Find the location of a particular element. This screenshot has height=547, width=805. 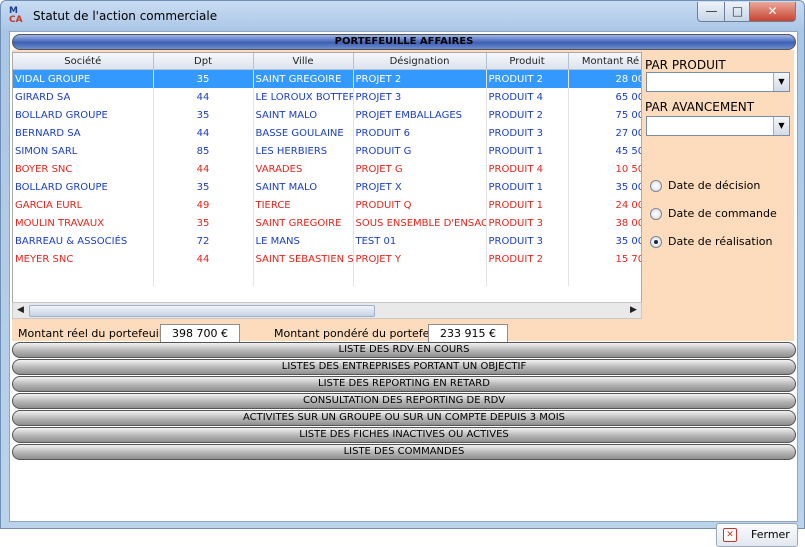

total-pondere-label: Montant pondéré du portefeuille is located at coordinates (363, 333).